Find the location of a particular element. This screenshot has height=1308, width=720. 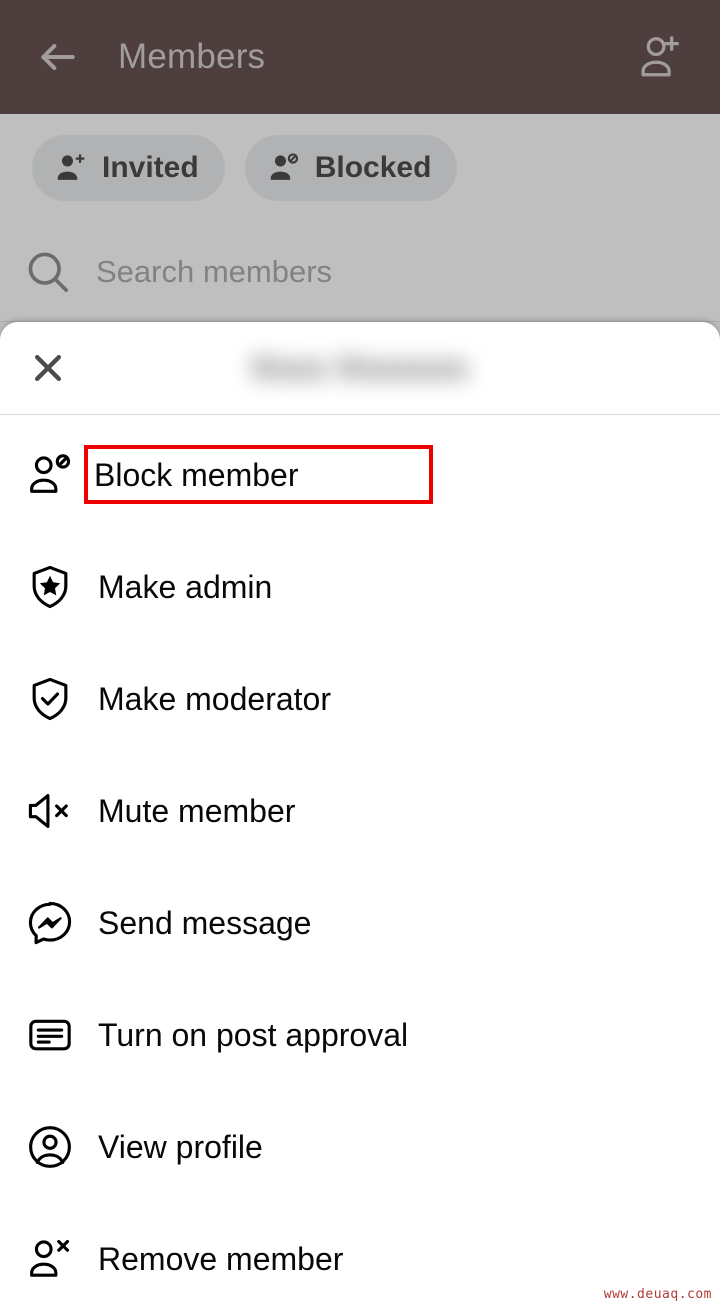

arrow-left-icon is located at coordinates (58, 57).